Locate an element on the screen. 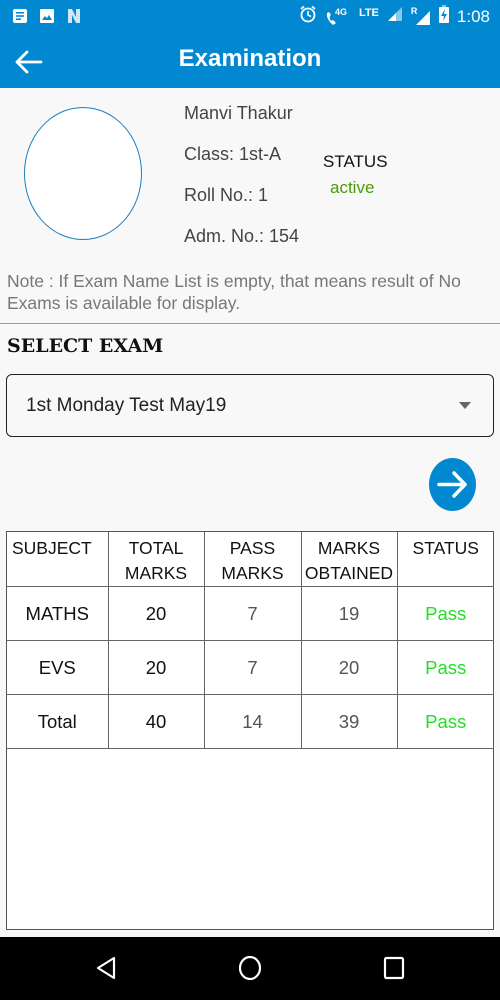  home-nav-icon is located at coordinates (250, 968).